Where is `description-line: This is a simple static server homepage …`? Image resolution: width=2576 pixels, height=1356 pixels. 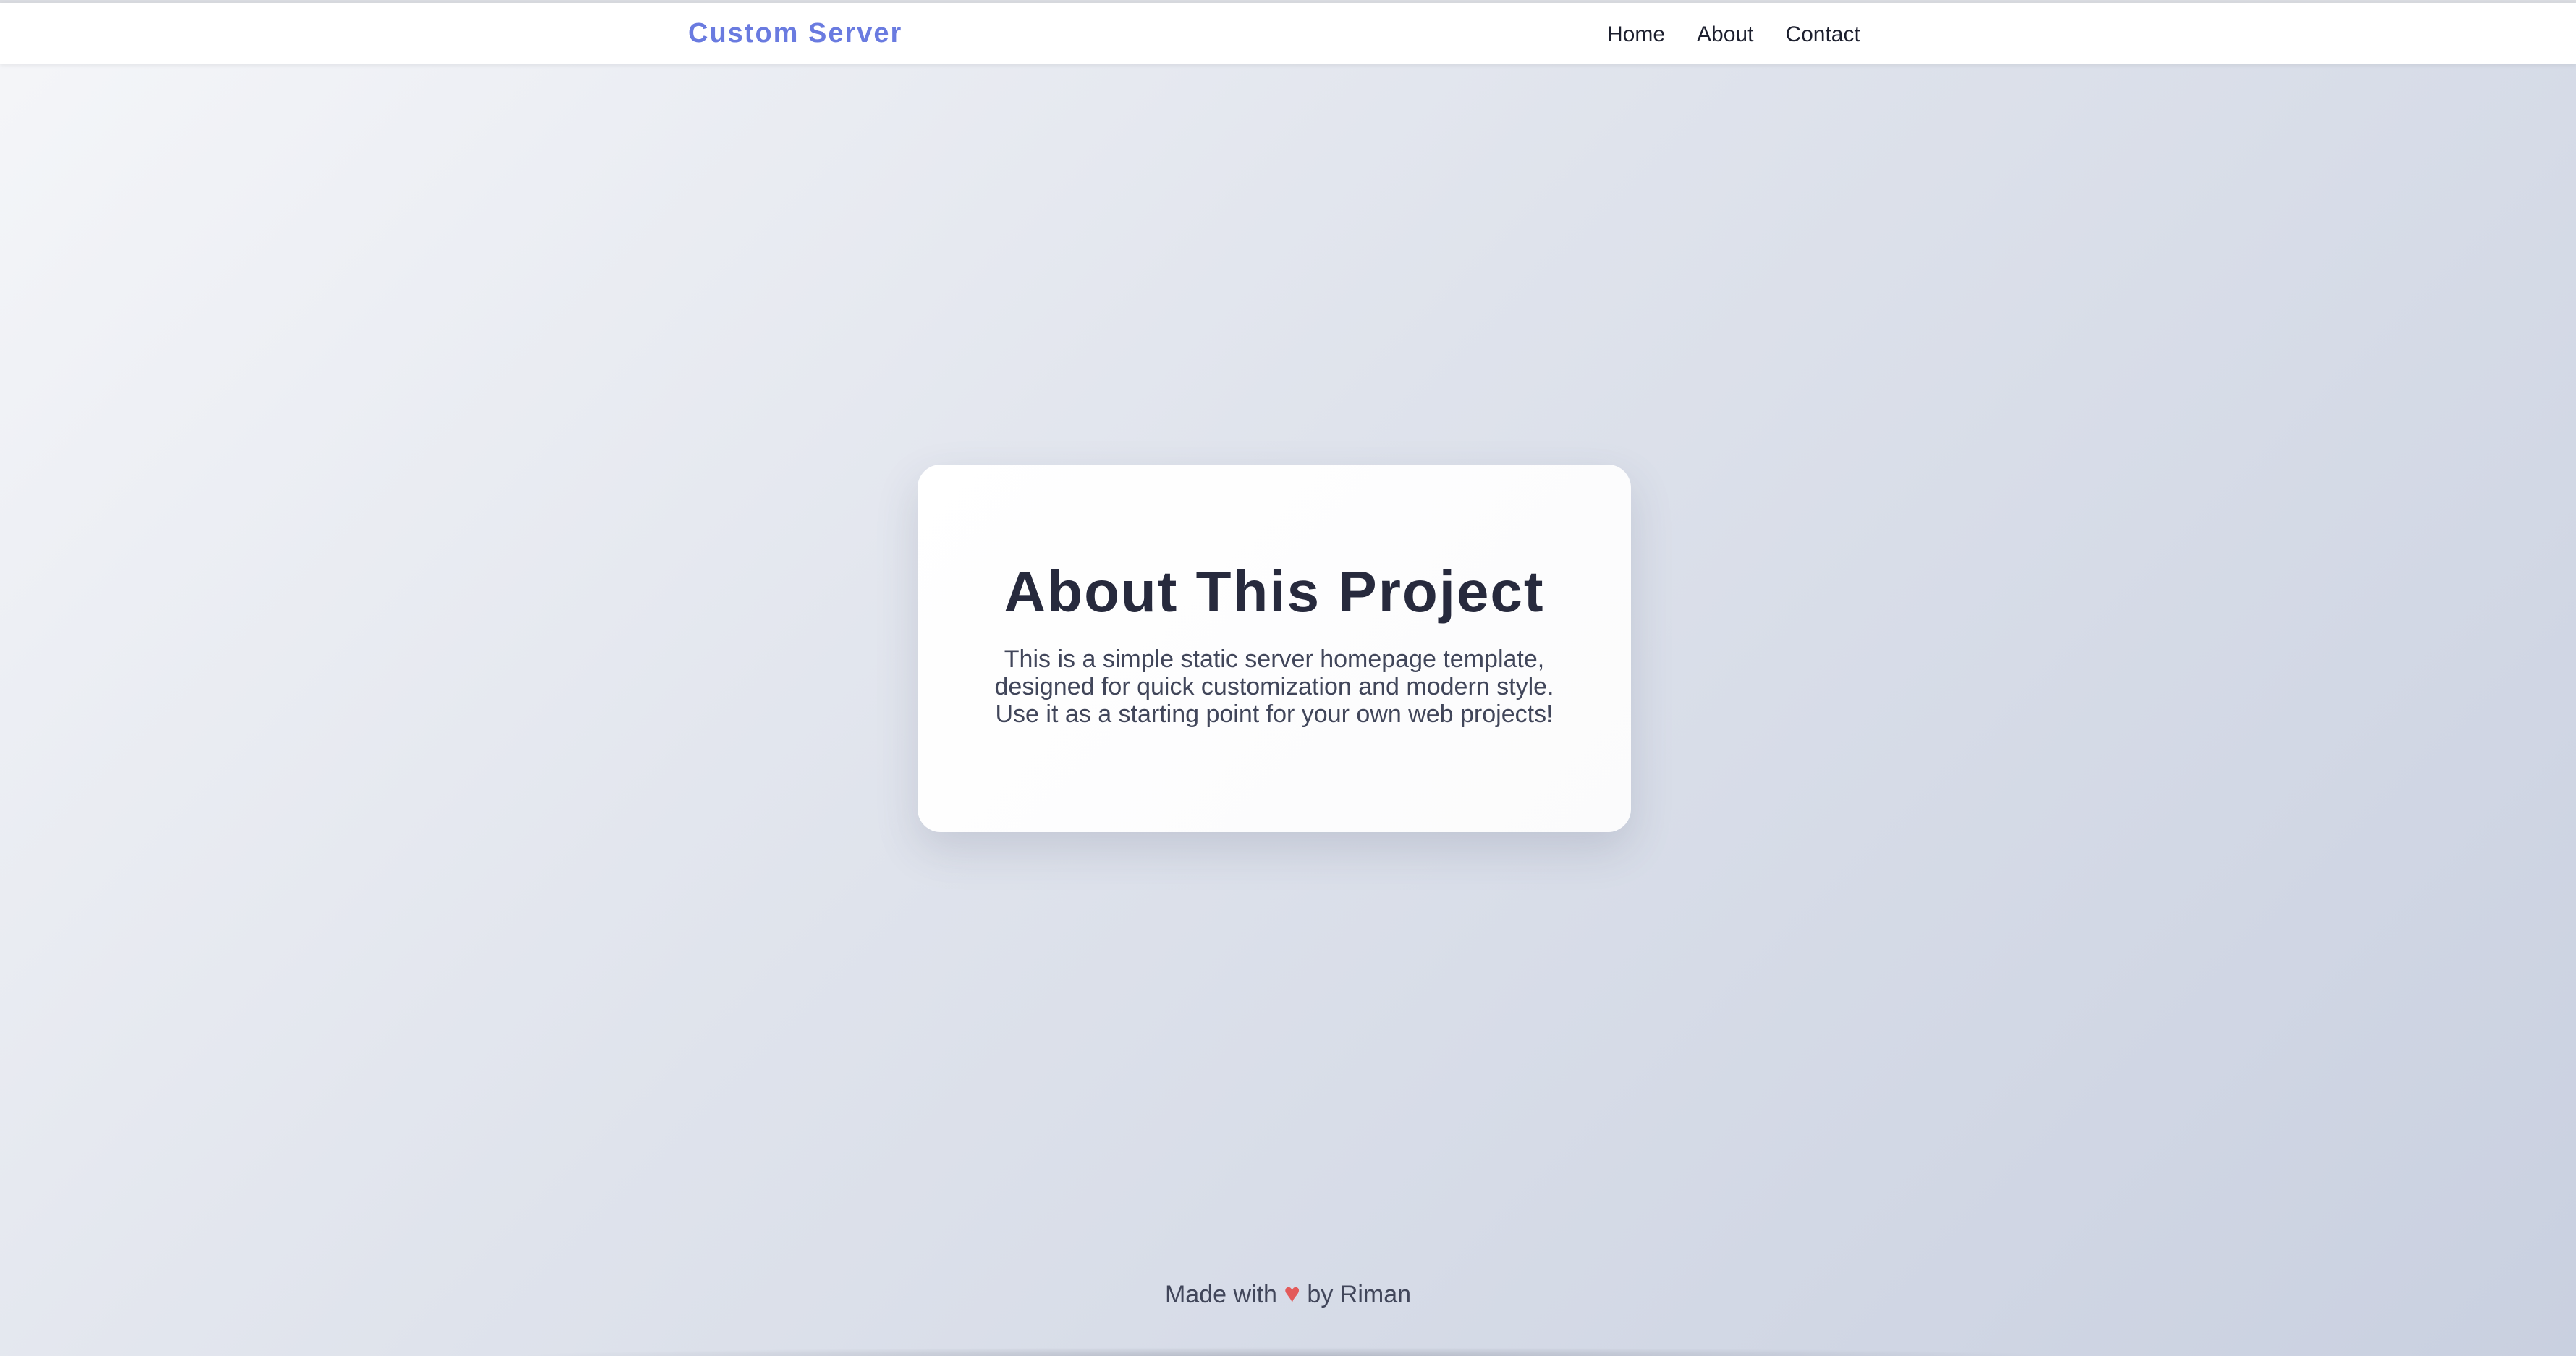 description-line: This is a simple static server homepage … is located at coordinates (1274, 659).